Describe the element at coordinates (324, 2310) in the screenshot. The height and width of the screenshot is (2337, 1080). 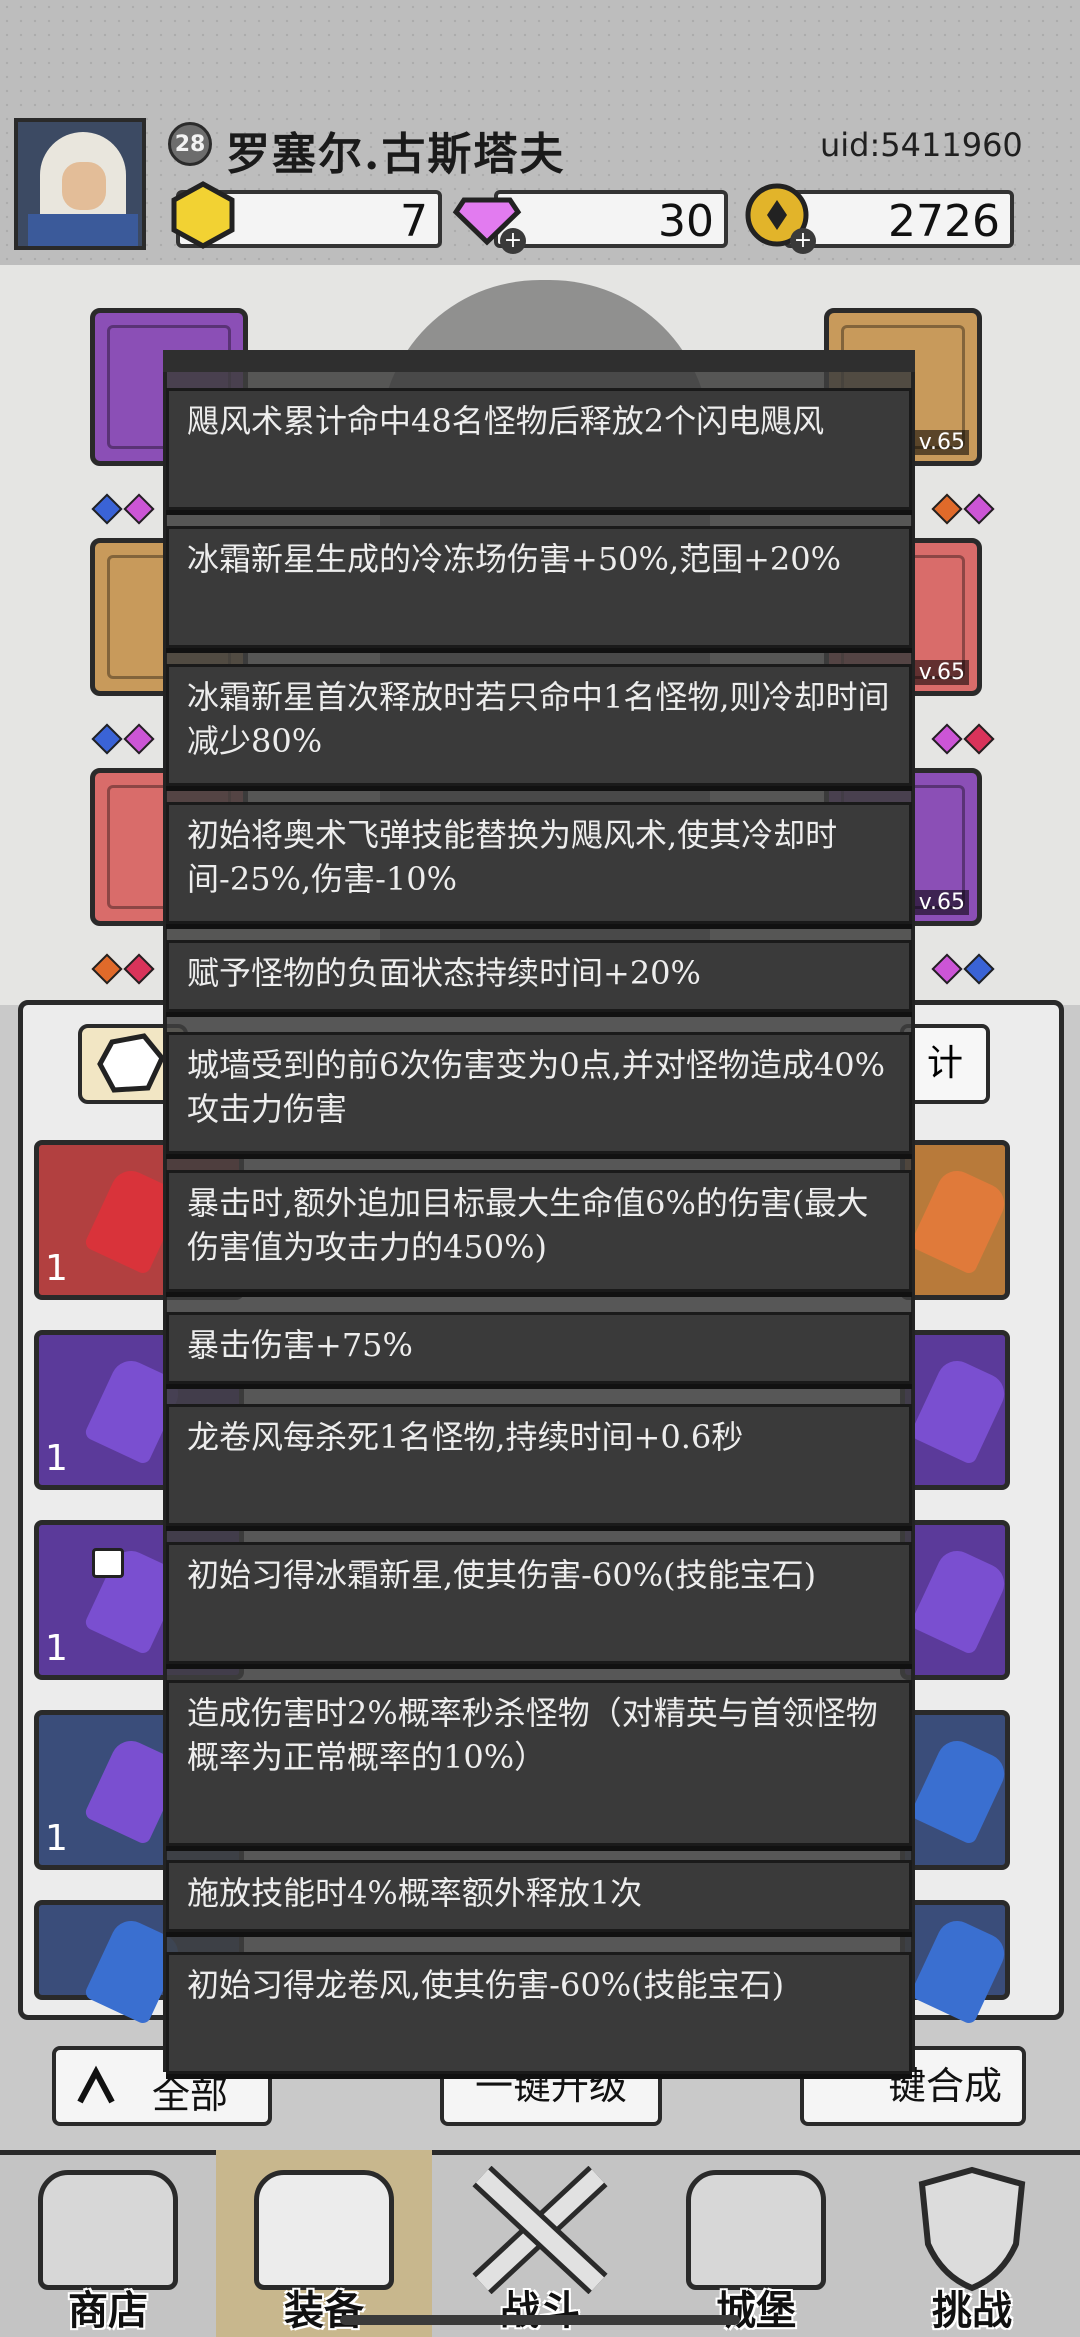
I see `nav-equipment-label: 装备` at that location.